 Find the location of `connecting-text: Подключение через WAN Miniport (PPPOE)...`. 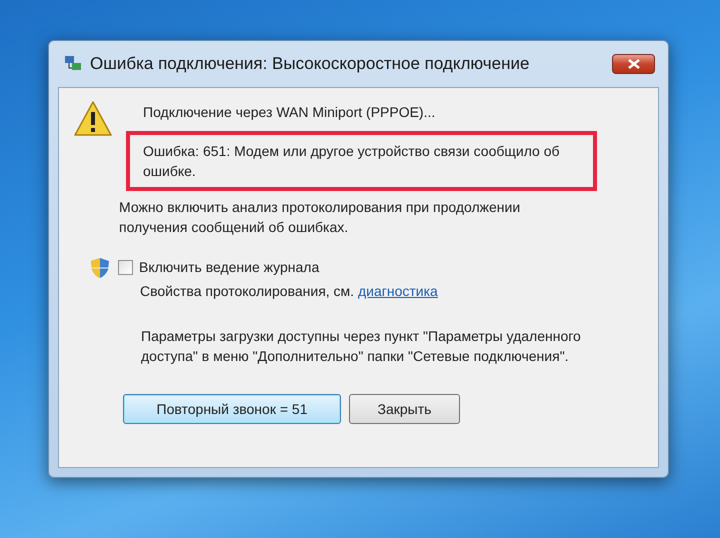

connecting-text: Подключение через WAN Miniport (PPPOE)... is located at coordinates (289, 112).